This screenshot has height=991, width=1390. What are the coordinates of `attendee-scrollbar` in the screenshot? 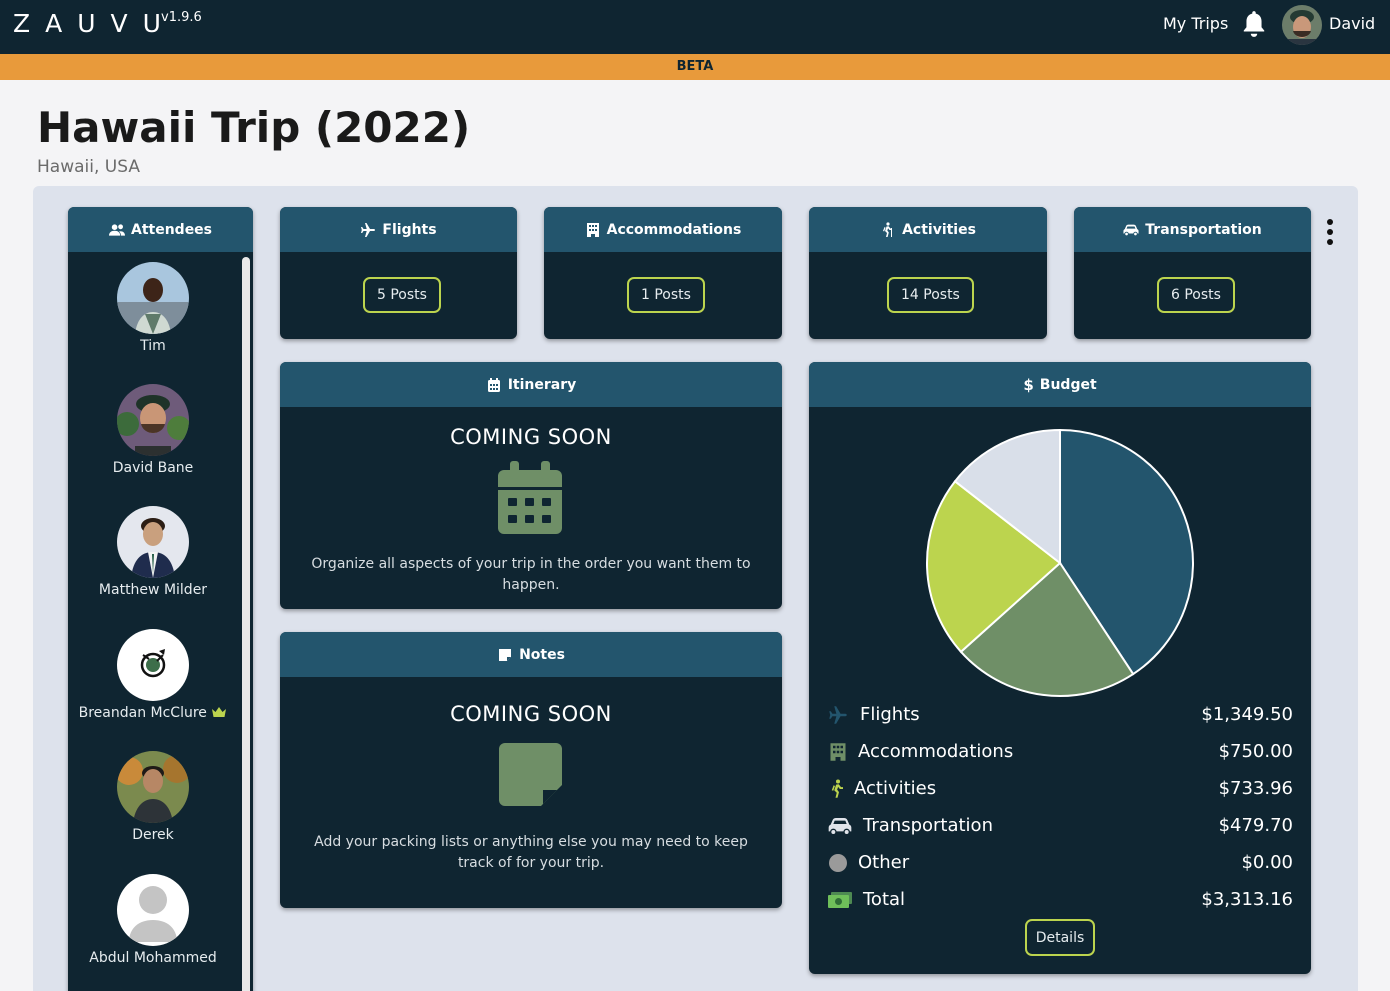 It's located at (246, 623).